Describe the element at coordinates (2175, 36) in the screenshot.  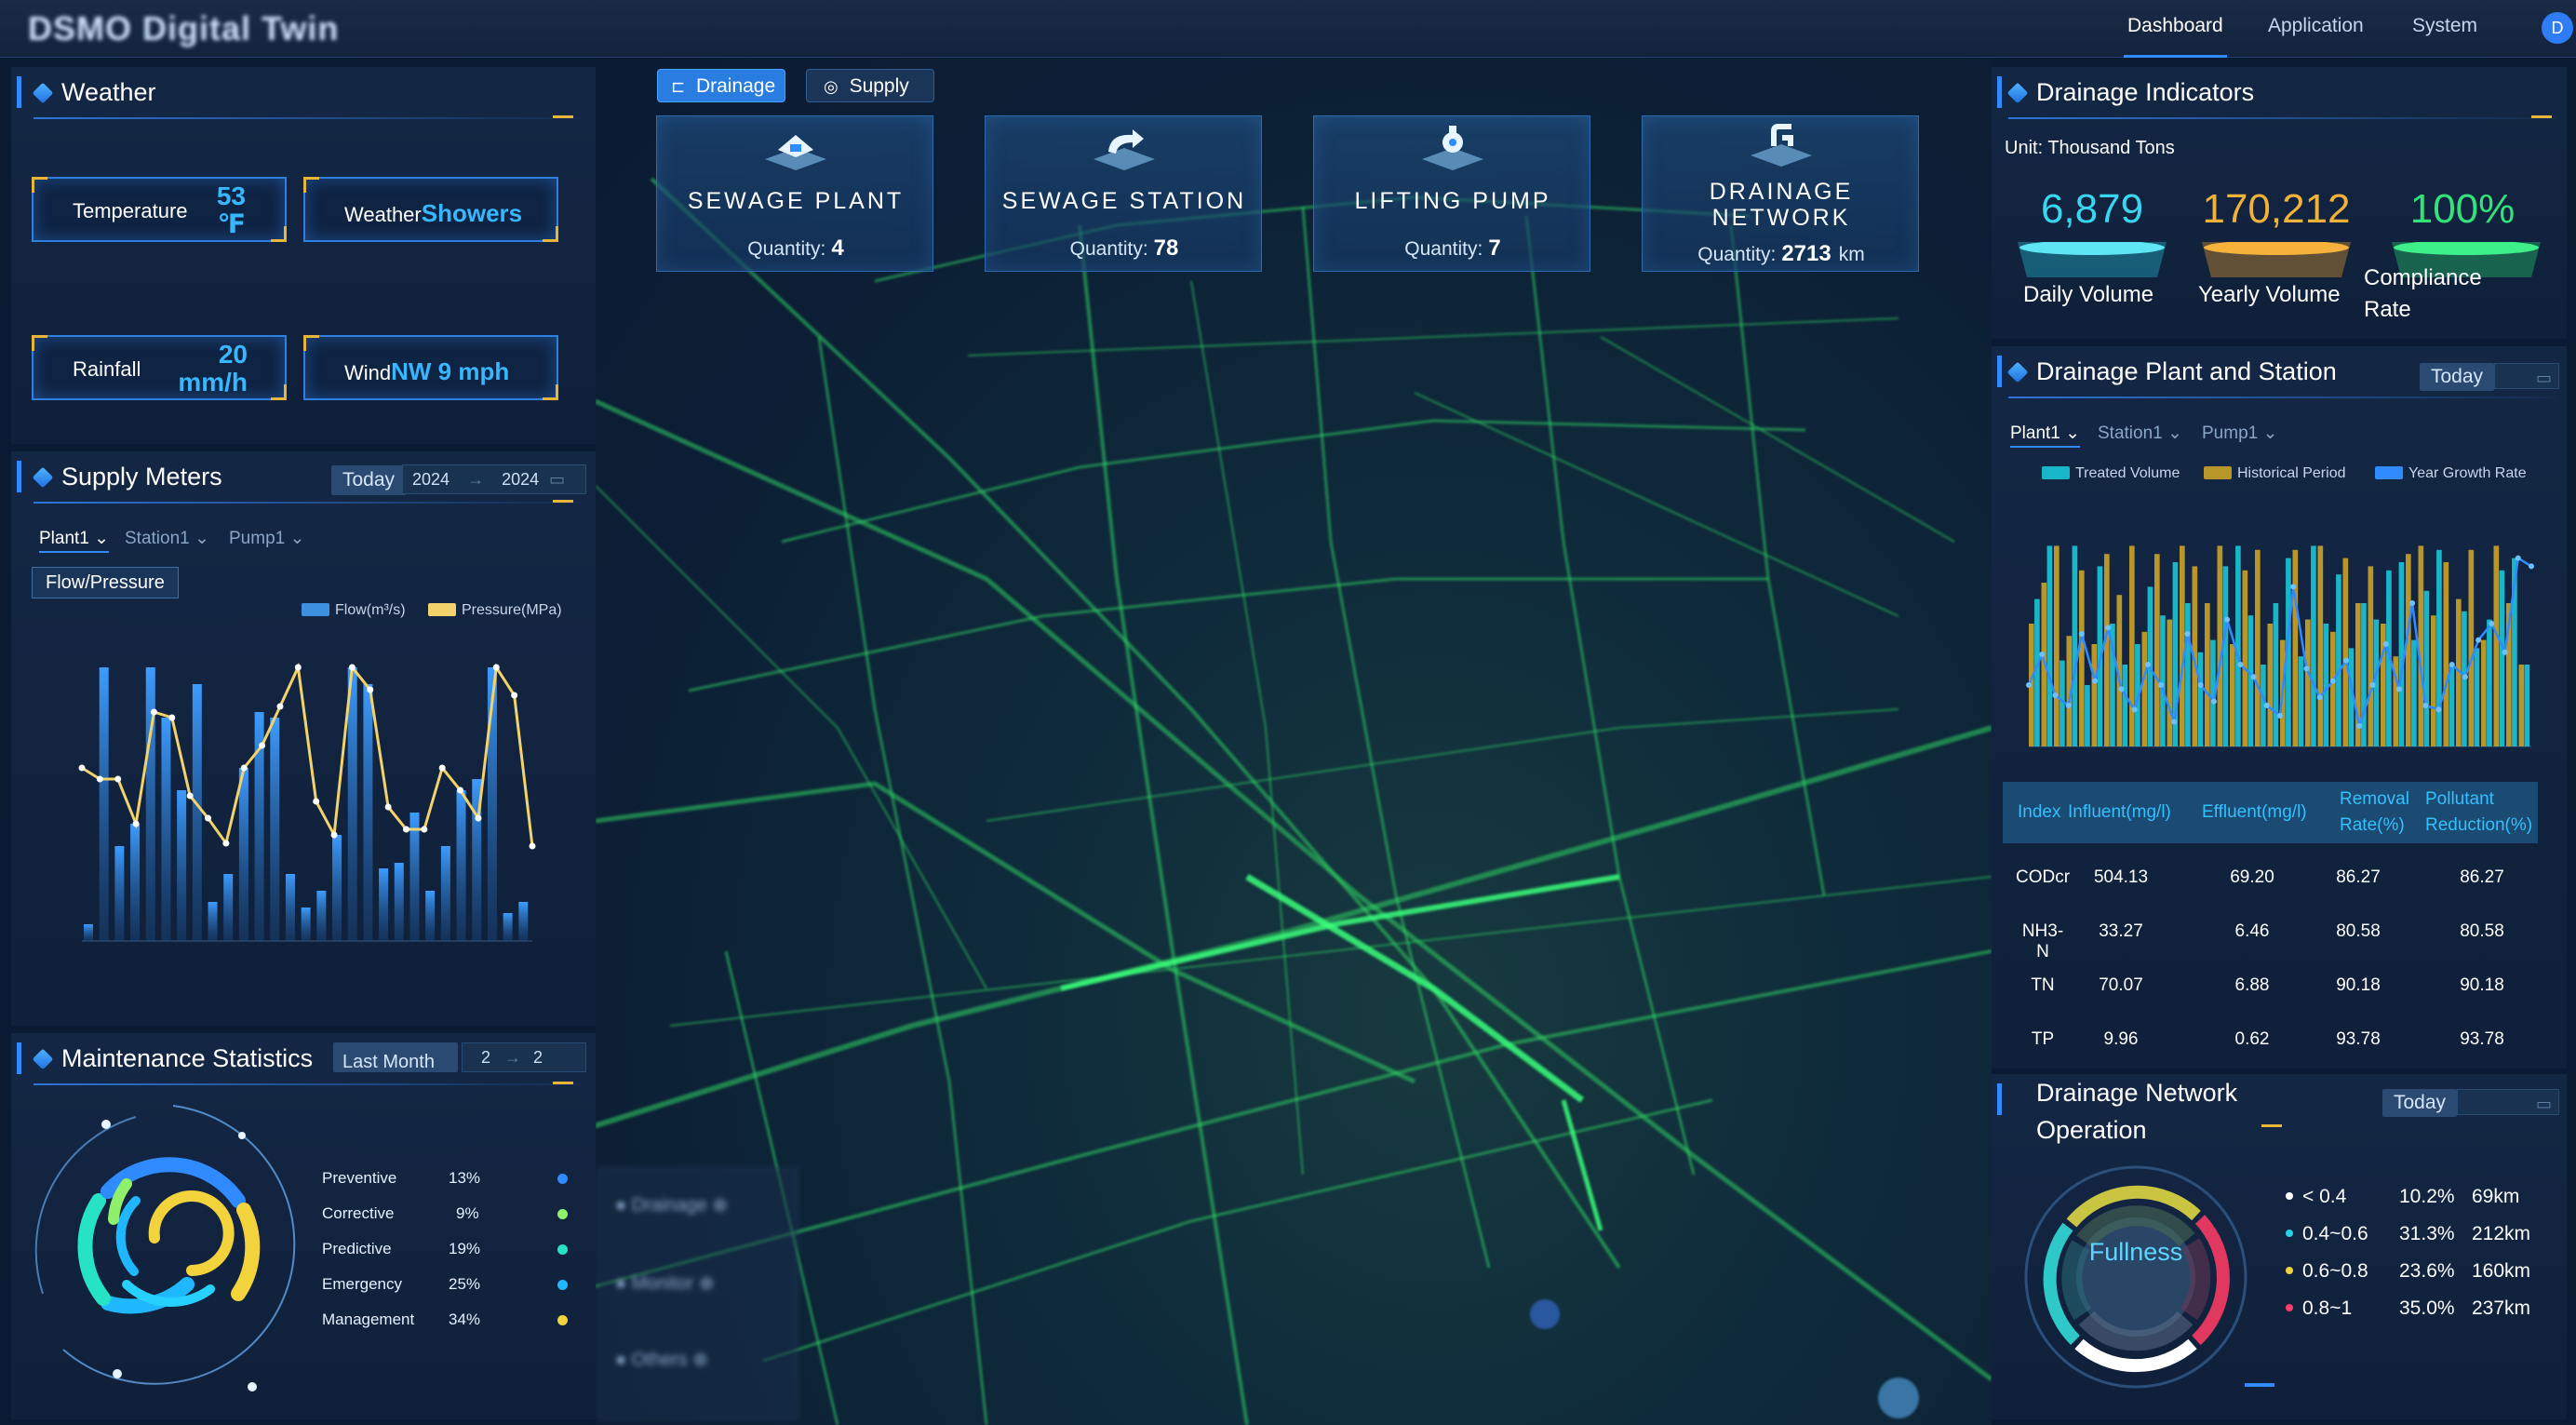
I see `nav-dashboard: Dashboard` at that location.